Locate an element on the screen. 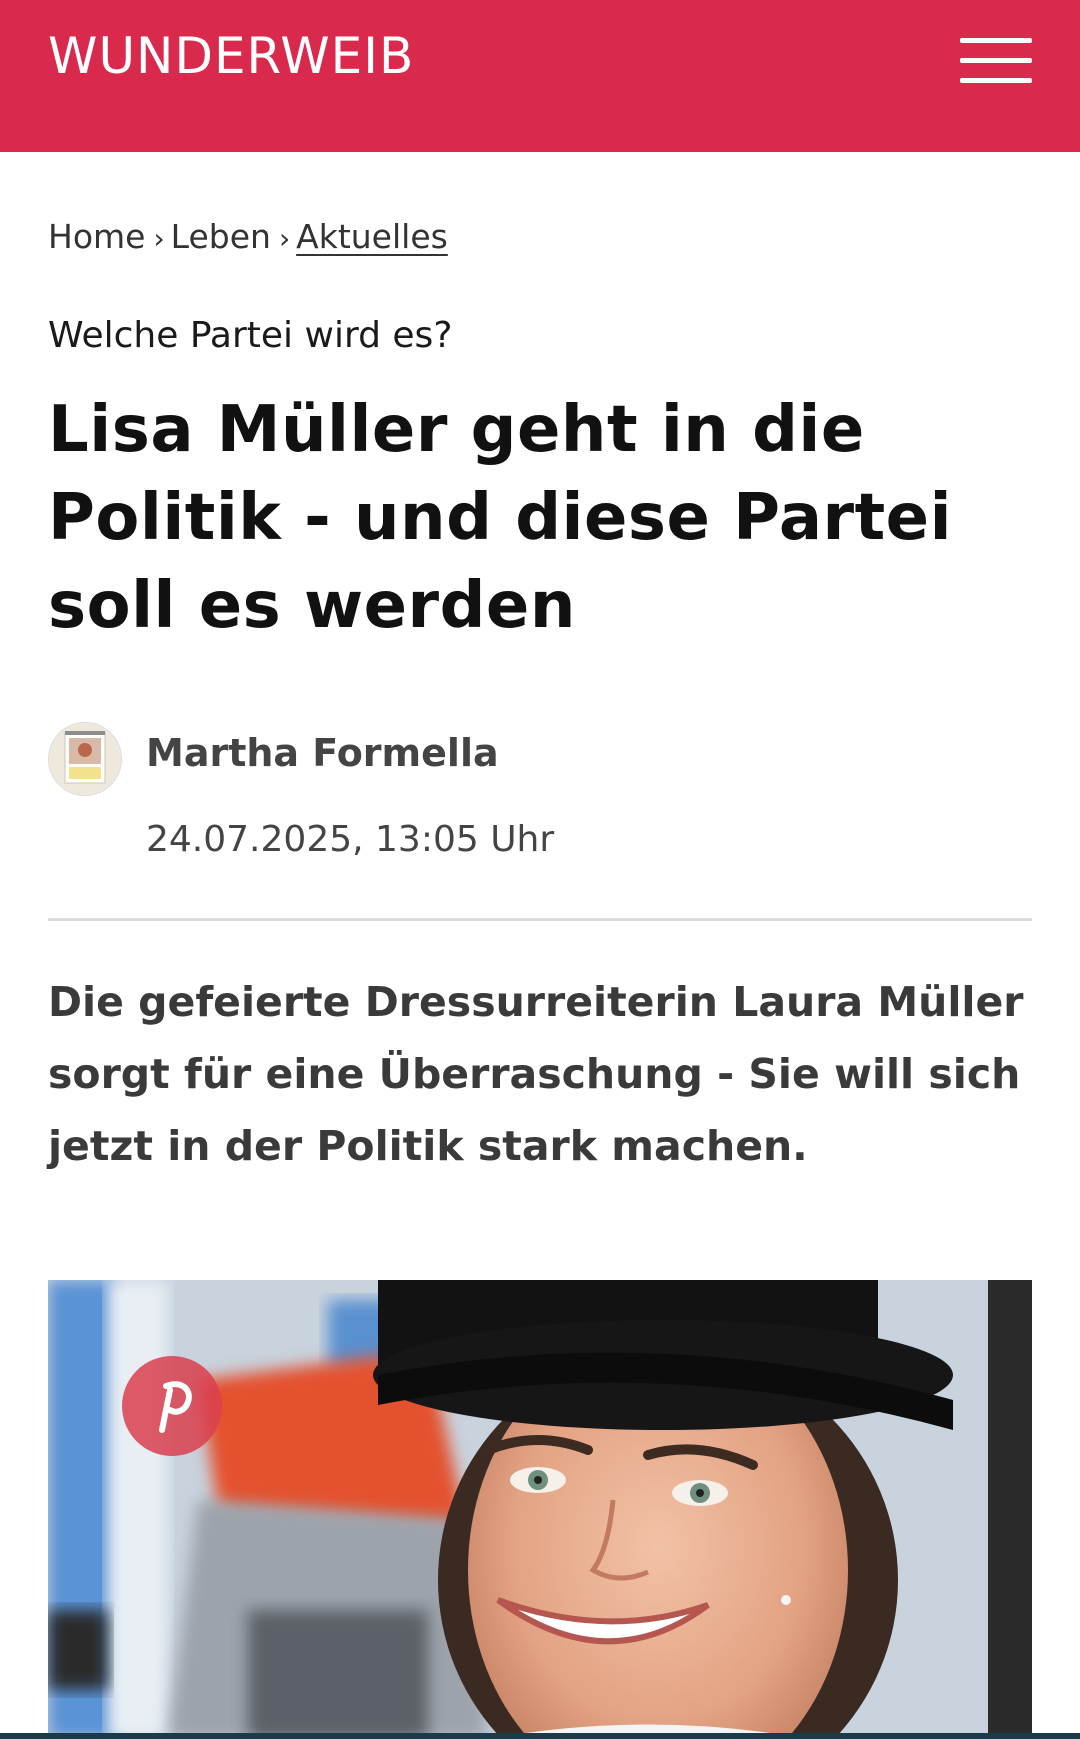 Image resolution: width=1080 pixels, height=1739 pixels. publish-date: 24.07.2025, 13:05 Uhr is located at coordinates (350, 839).